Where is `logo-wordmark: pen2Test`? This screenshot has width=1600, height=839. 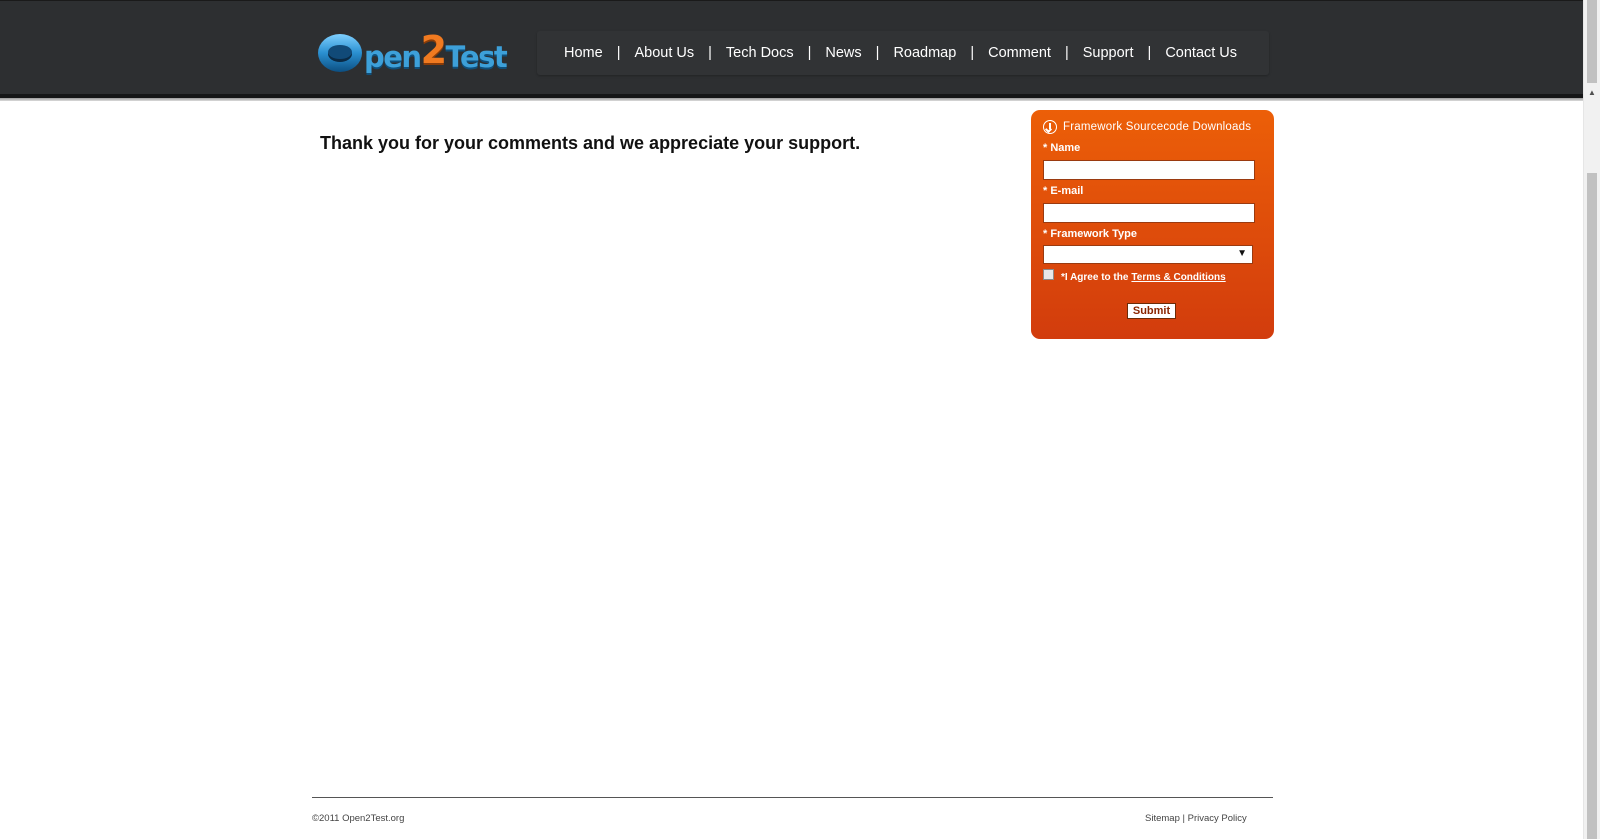
logo-wordmark: pen2Test is located at coordinates (436, 51).